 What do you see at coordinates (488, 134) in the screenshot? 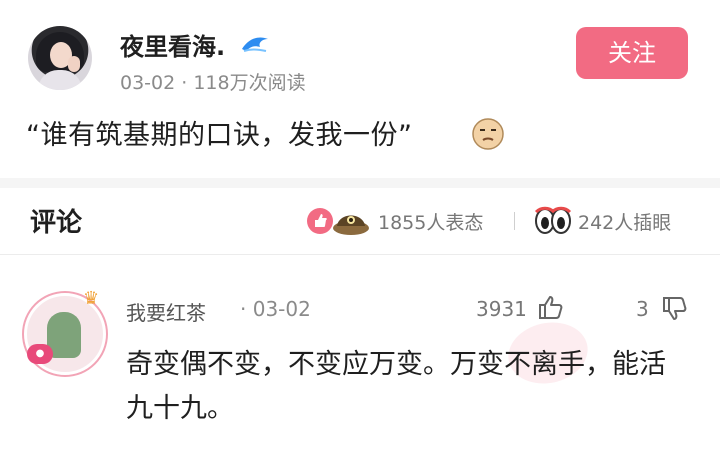
I see `face-emoji-icon` at bounding box center [488, 134].